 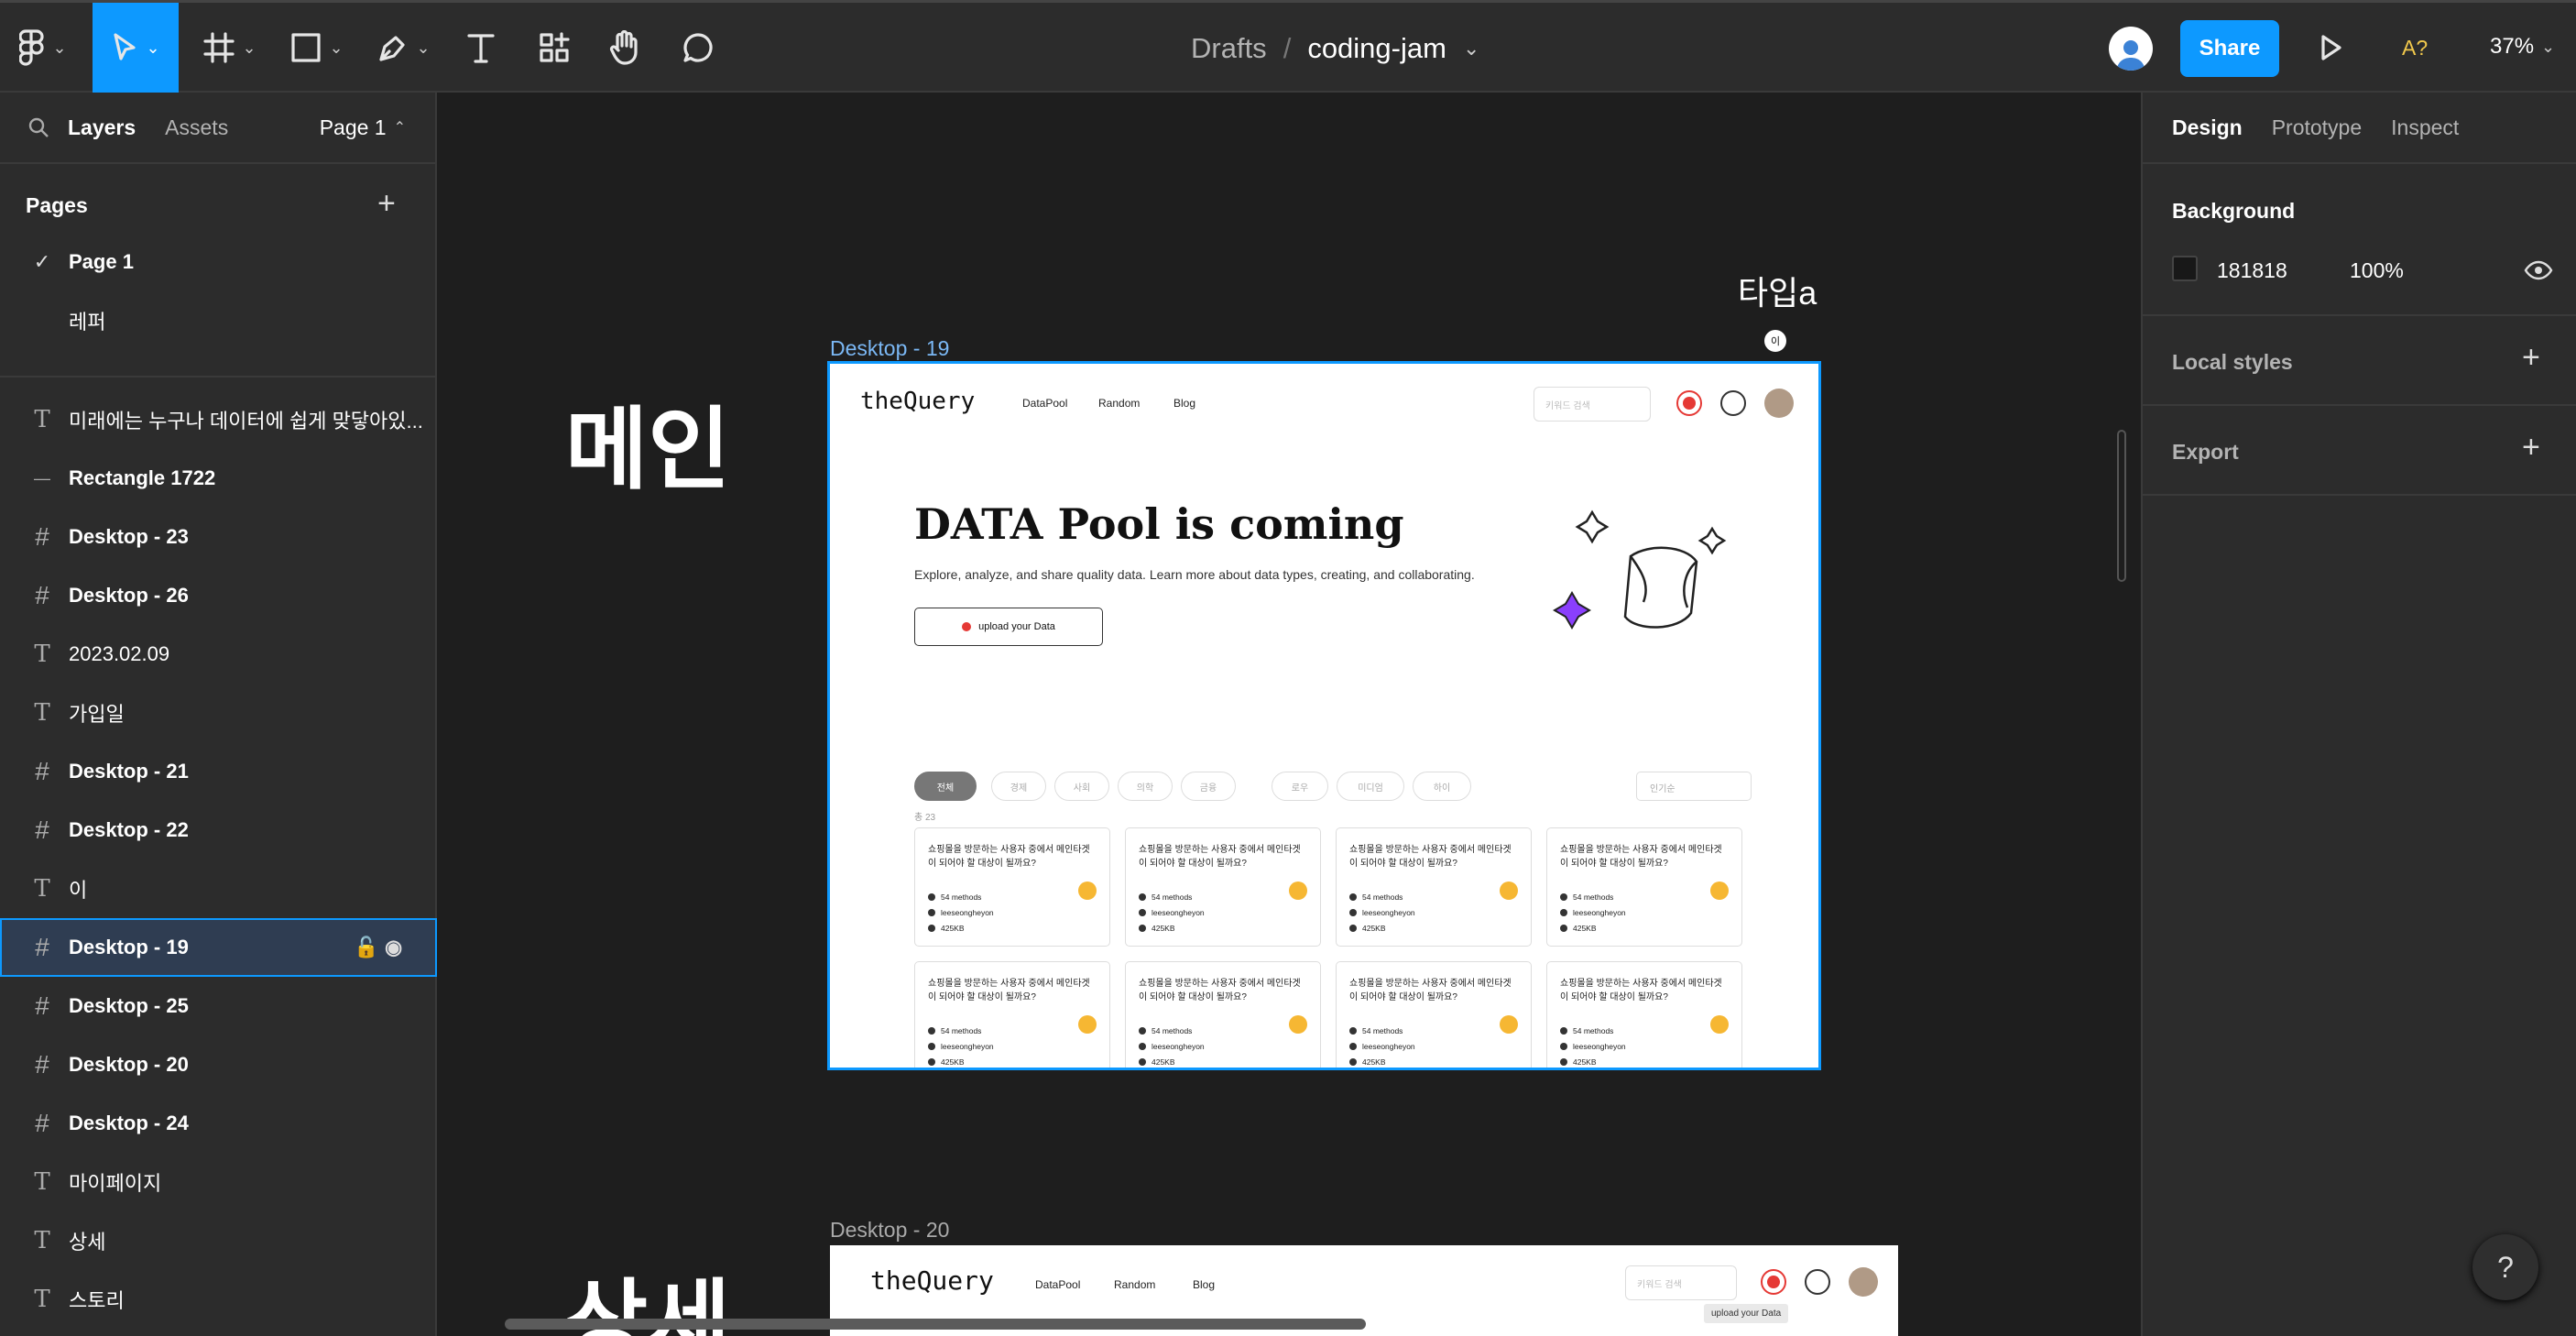 I want to click on file-name: coding-jam, so click(x=1377, y=48).